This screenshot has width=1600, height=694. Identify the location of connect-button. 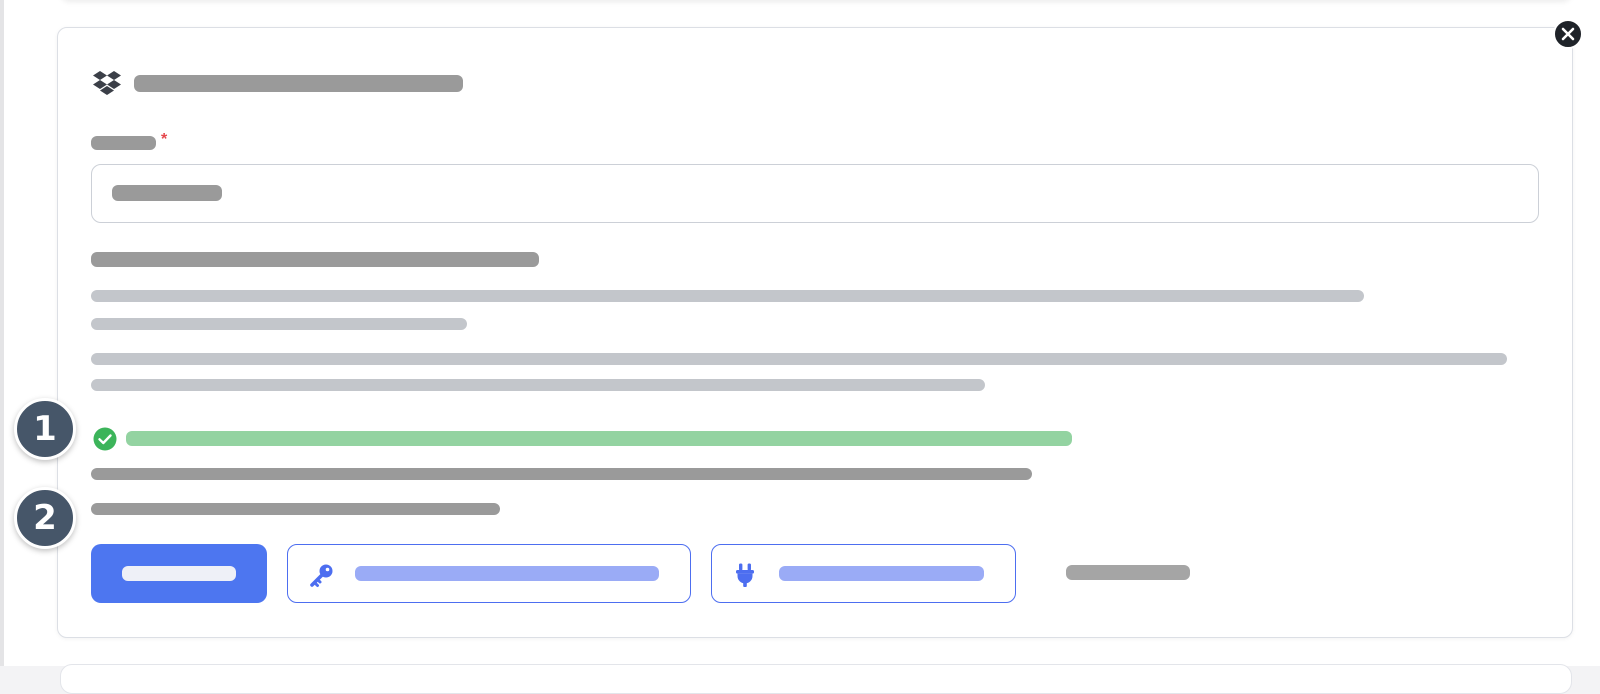
(863, 573).